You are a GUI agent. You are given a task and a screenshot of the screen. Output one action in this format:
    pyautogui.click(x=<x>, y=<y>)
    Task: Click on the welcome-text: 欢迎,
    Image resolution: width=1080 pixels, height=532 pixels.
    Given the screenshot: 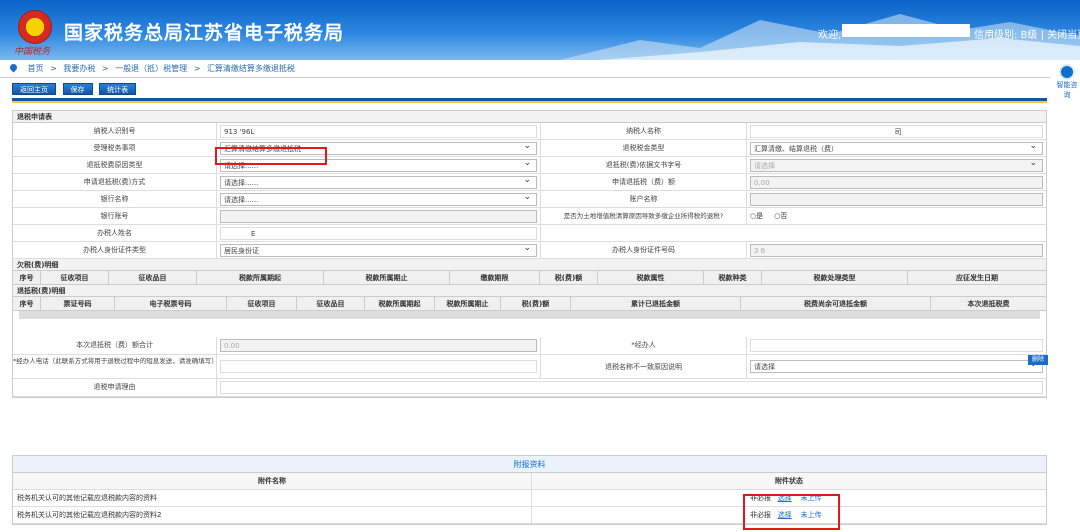 What is the action you would take?
    pyautogui.click(x=830, y=35)
    